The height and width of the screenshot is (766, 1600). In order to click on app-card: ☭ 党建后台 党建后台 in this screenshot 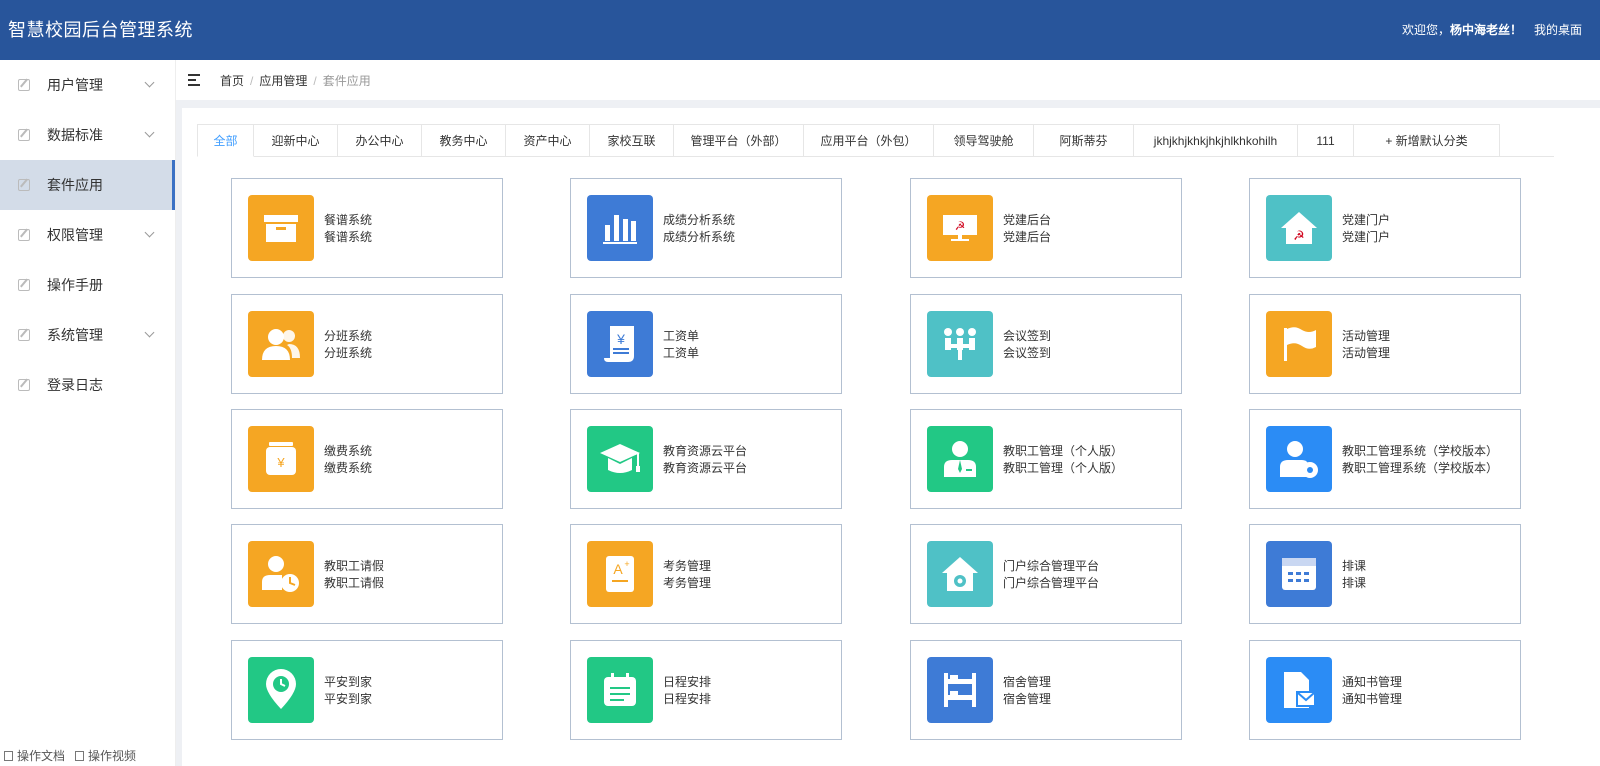, I will do `click(1046, 228)`.